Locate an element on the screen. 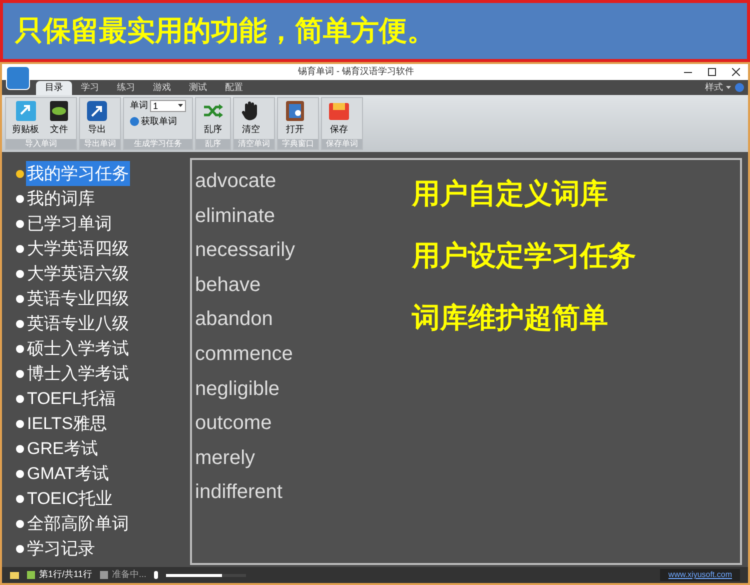  word-item: behave is located at coordinates (303, 285).